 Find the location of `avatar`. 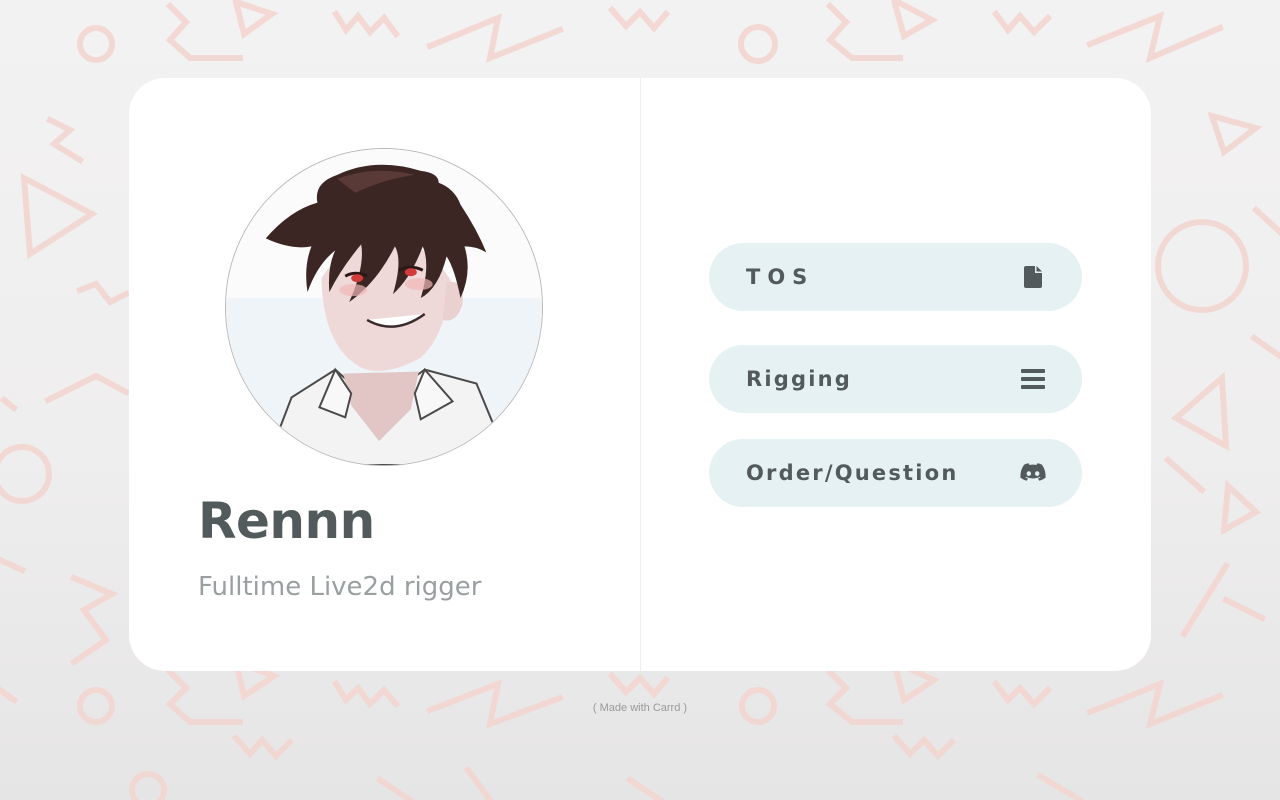

avatar is located at coordinates (384, 307).